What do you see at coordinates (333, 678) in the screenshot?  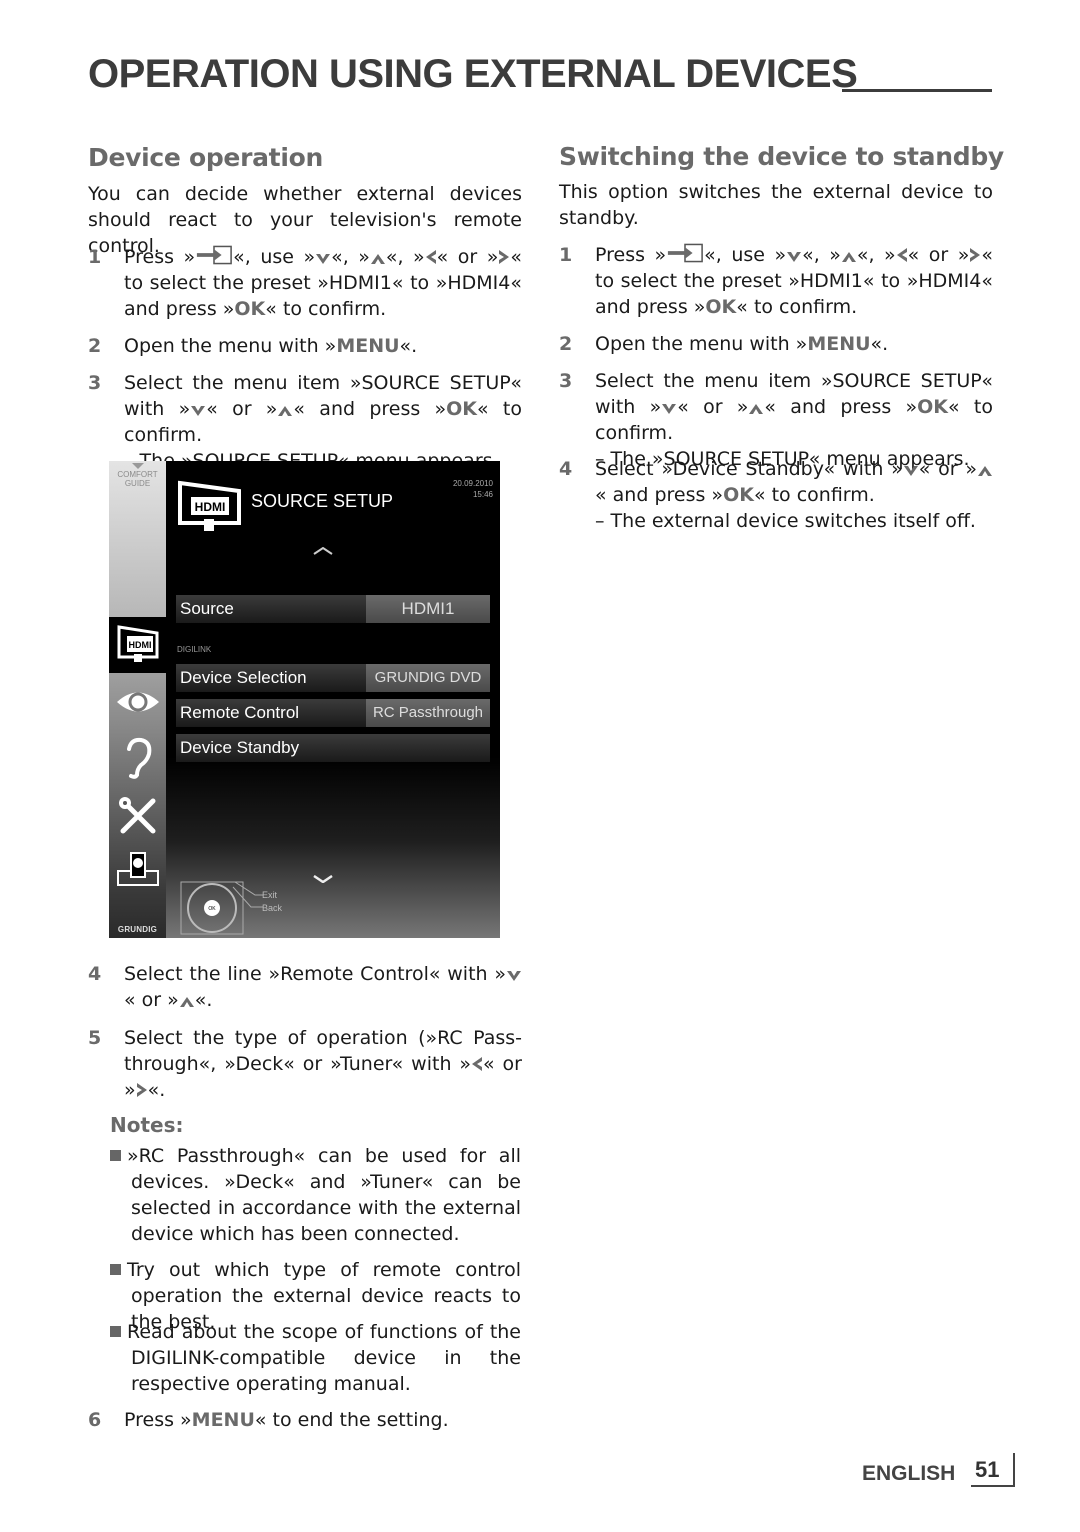 I see `menu-row-device-selection: Device Selection GRUNDIG DVD` at bounding box center [333, 678].